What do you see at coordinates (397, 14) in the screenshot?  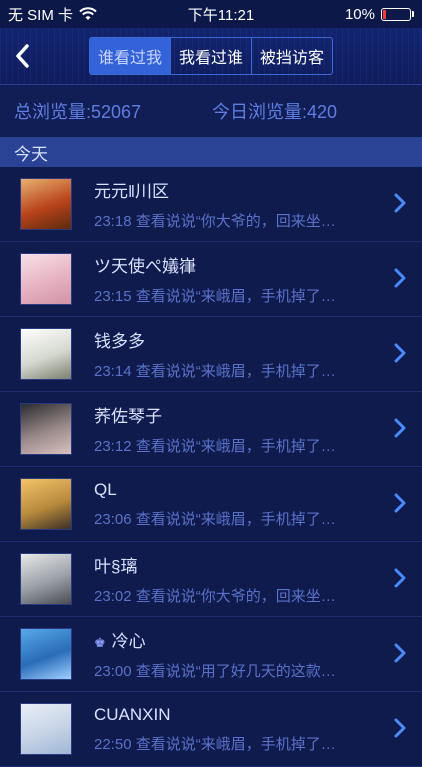 I see `battery-icon` at bounding box center [397, 14].